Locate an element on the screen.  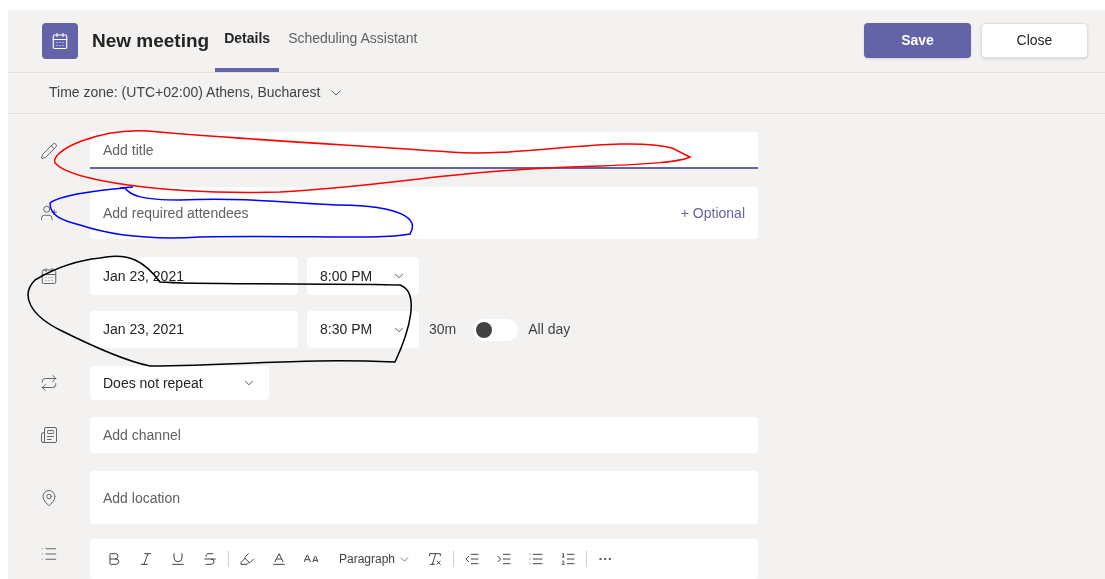
add-person-icon is located at coordinates (49, 213).